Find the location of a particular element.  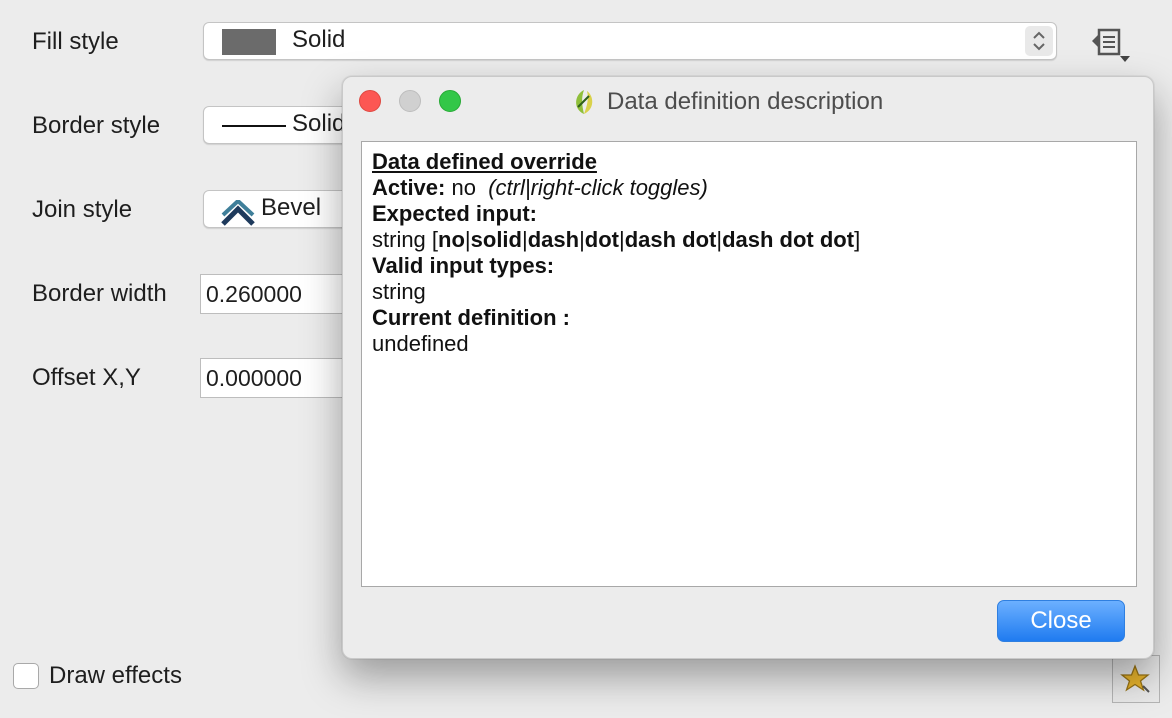

window-close-button is located at coordinates (370, 101).